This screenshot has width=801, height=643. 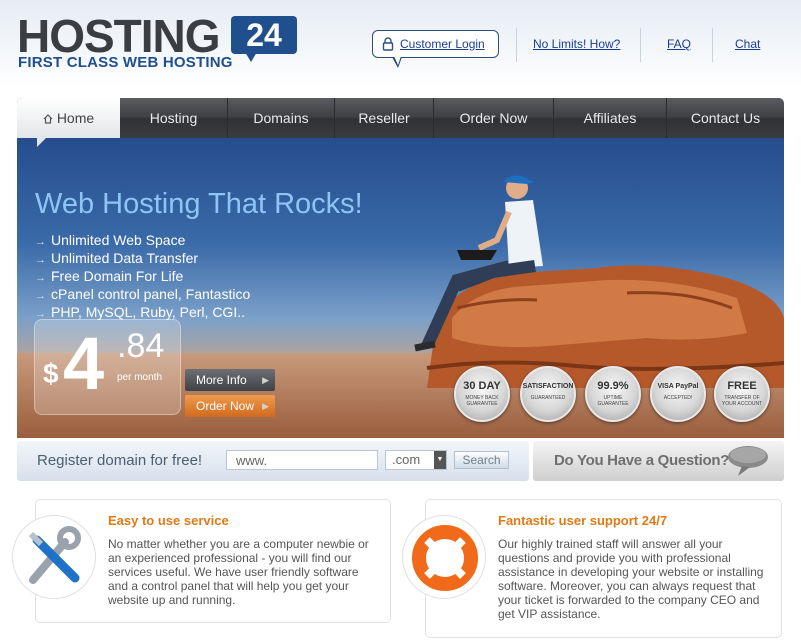 What do you see at coordinates (642, 460) in the screenshot?
I see `question-label: Do You Have a Question?` at bounding box center [642, 460].